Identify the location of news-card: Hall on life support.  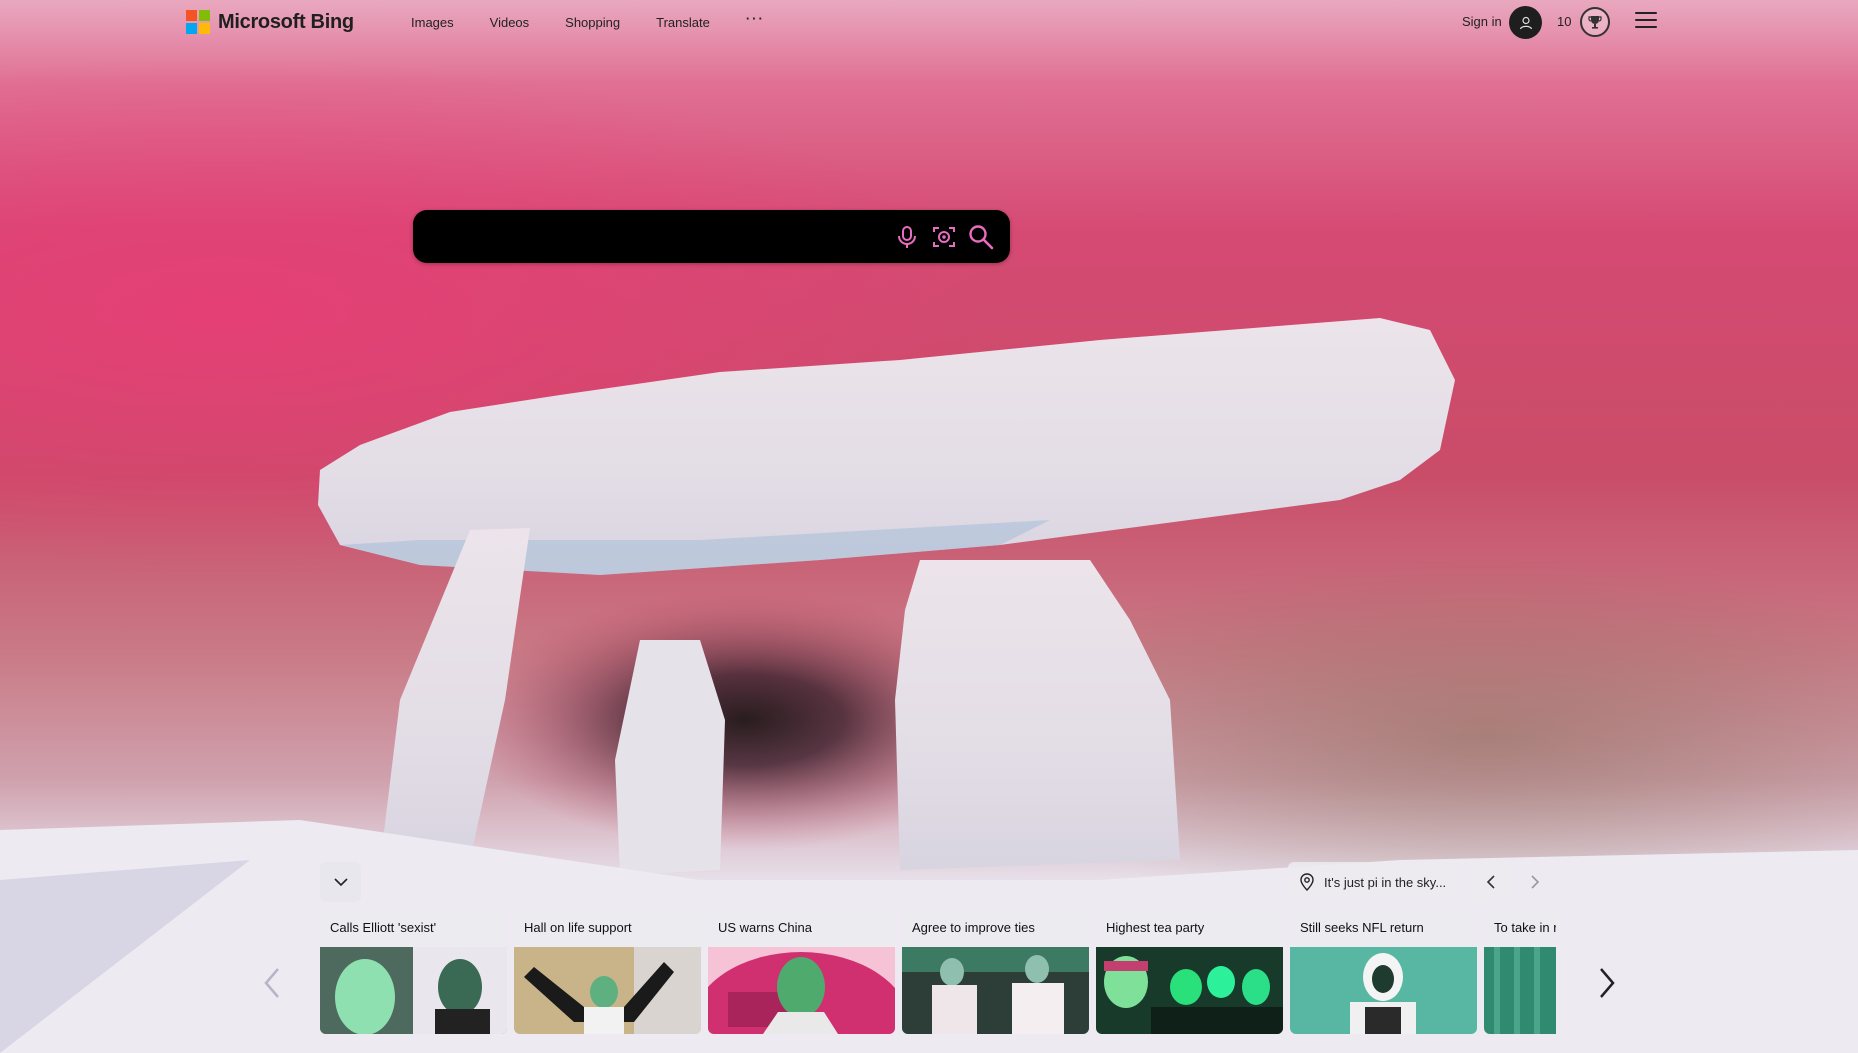
(607, 972).